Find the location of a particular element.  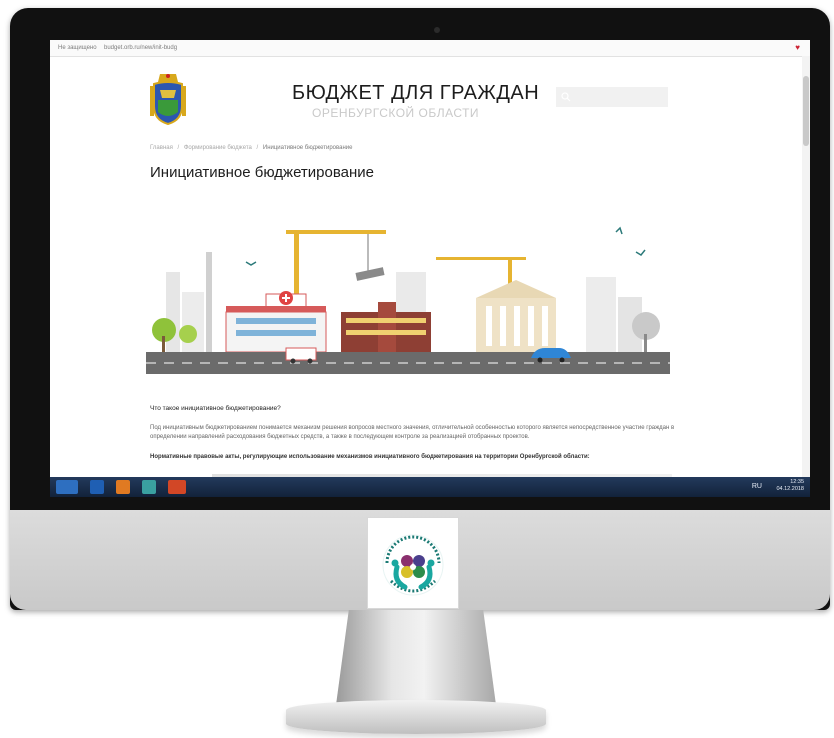

search-icon is located at coordinates (566, 97).